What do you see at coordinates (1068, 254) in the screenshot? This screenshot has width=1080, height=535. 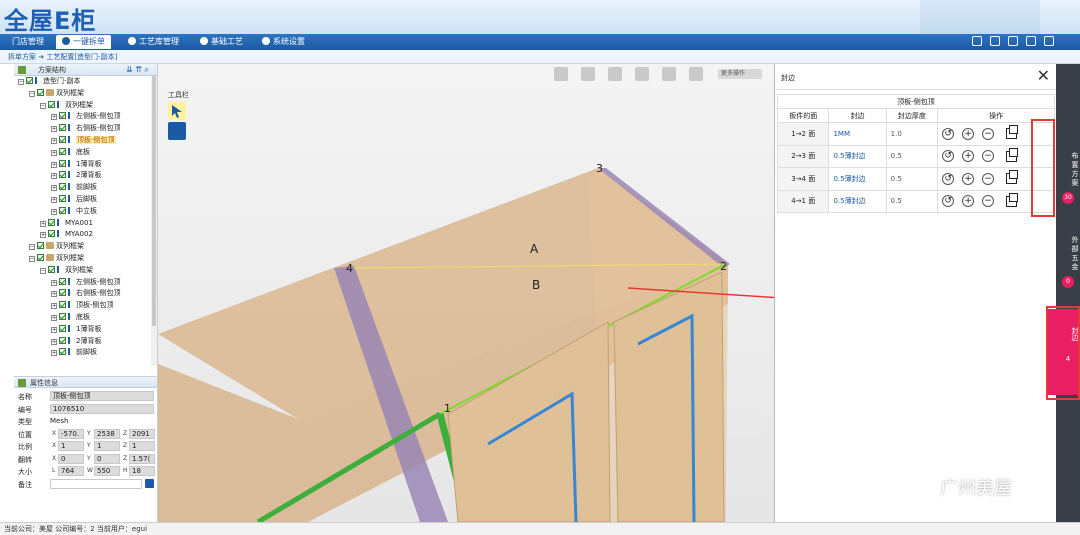 I see `tab-external-hardware: 外部五金` at bounding box center [1068, 254].